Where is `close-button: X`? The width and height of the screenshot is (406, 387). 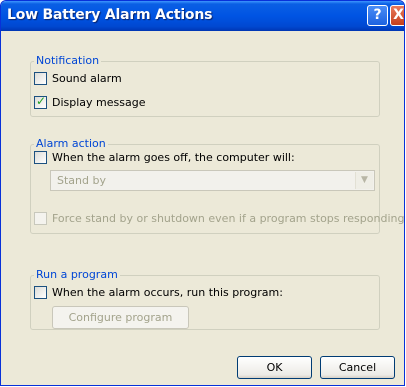 close-button: X is located at coordinates (397, 15).